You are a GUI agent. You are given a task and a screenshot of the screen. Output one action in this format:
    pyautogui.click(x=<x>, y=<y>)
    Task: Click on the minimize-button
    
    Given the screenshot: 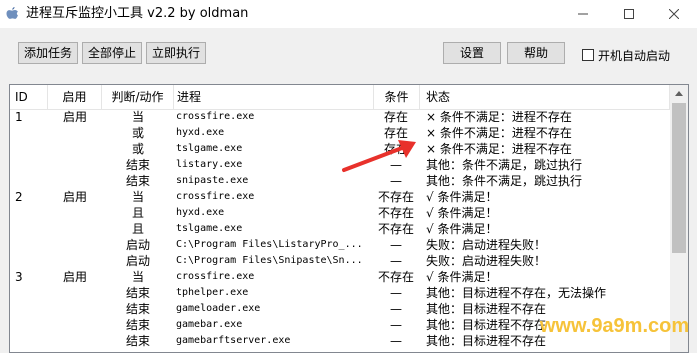 What is the action you would take?
    pyautogui.click(x=583, y=14)
    